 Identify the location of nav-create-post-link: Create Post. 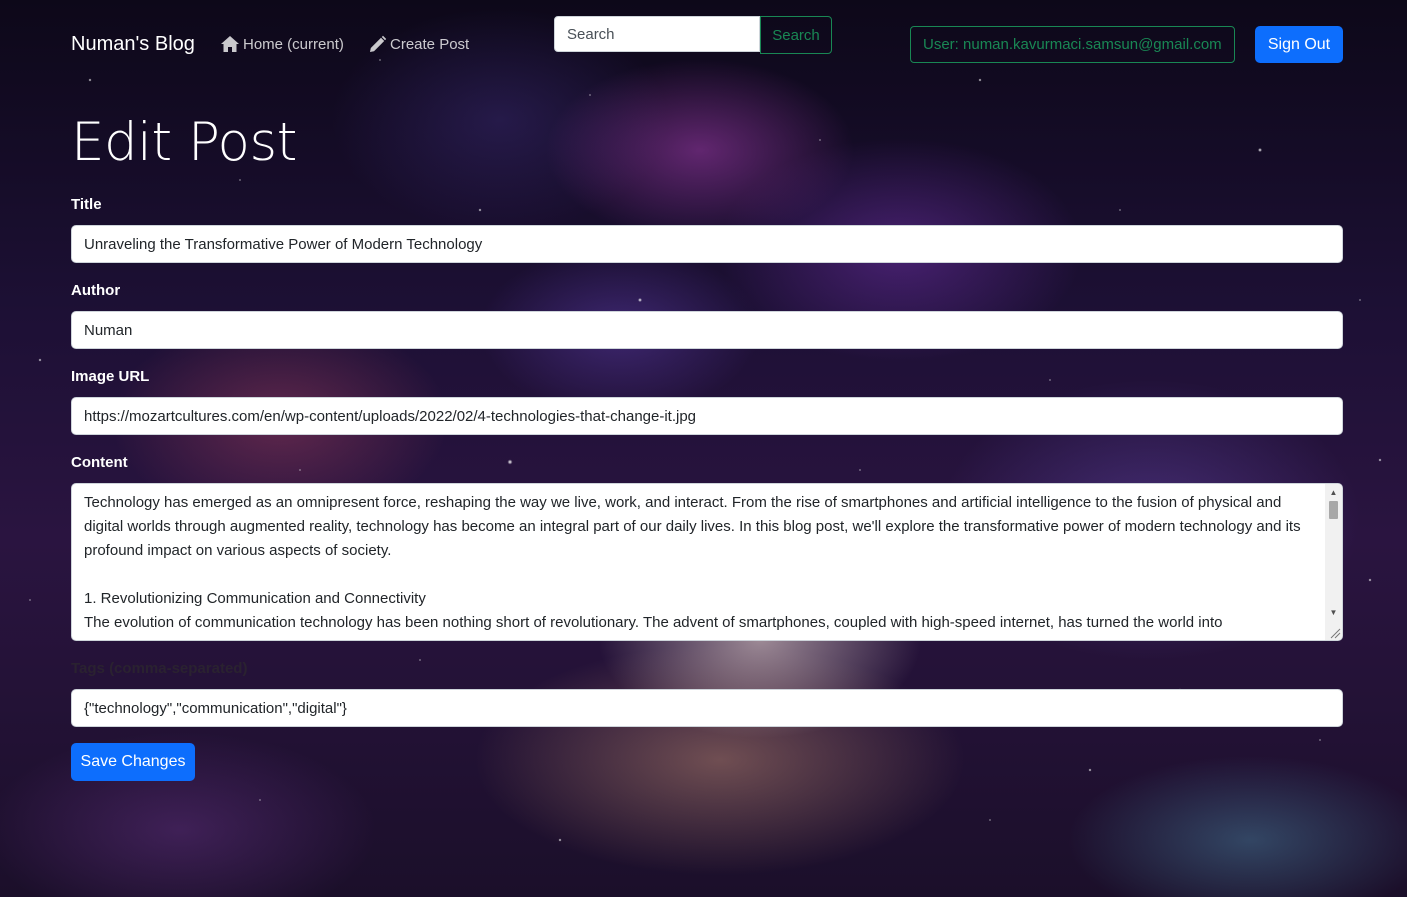
(418, 44).